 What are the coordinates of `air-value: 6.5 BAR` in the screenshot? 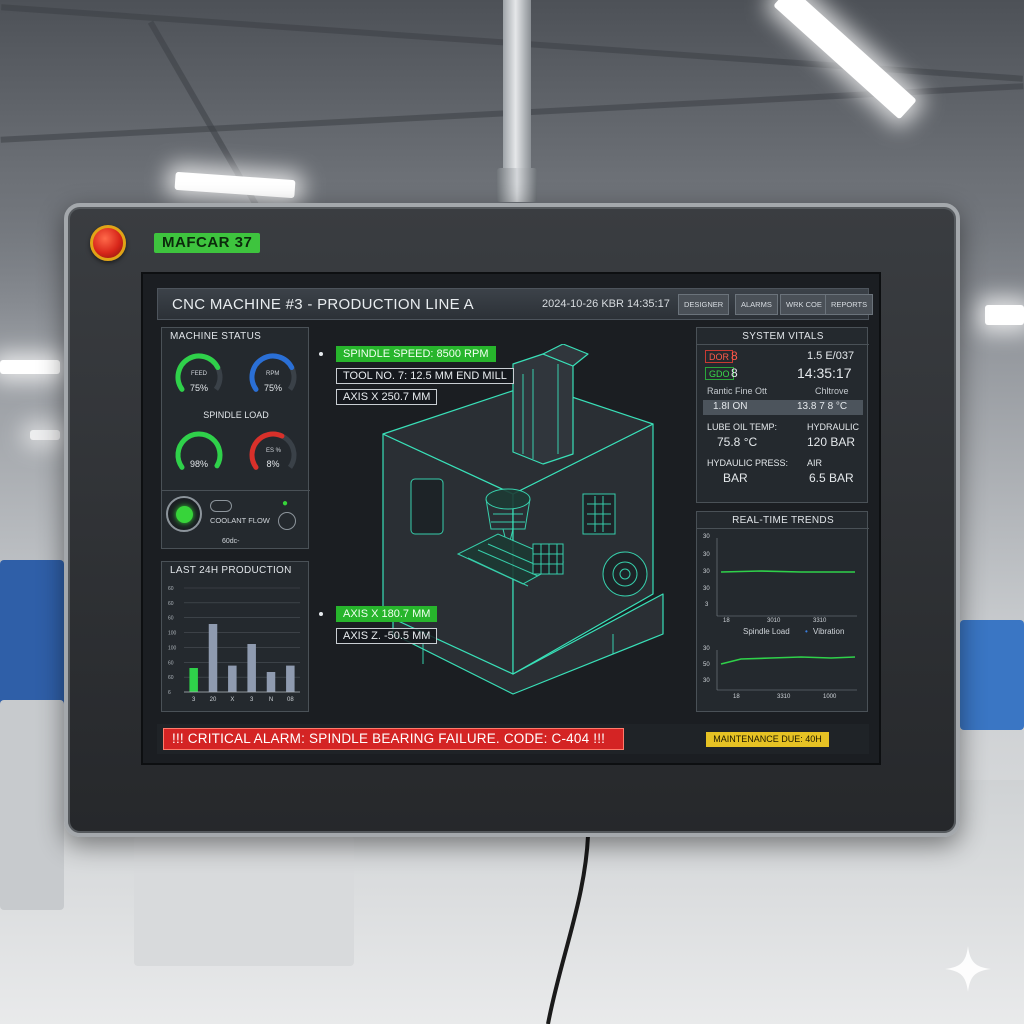 It's located at (831, 478).